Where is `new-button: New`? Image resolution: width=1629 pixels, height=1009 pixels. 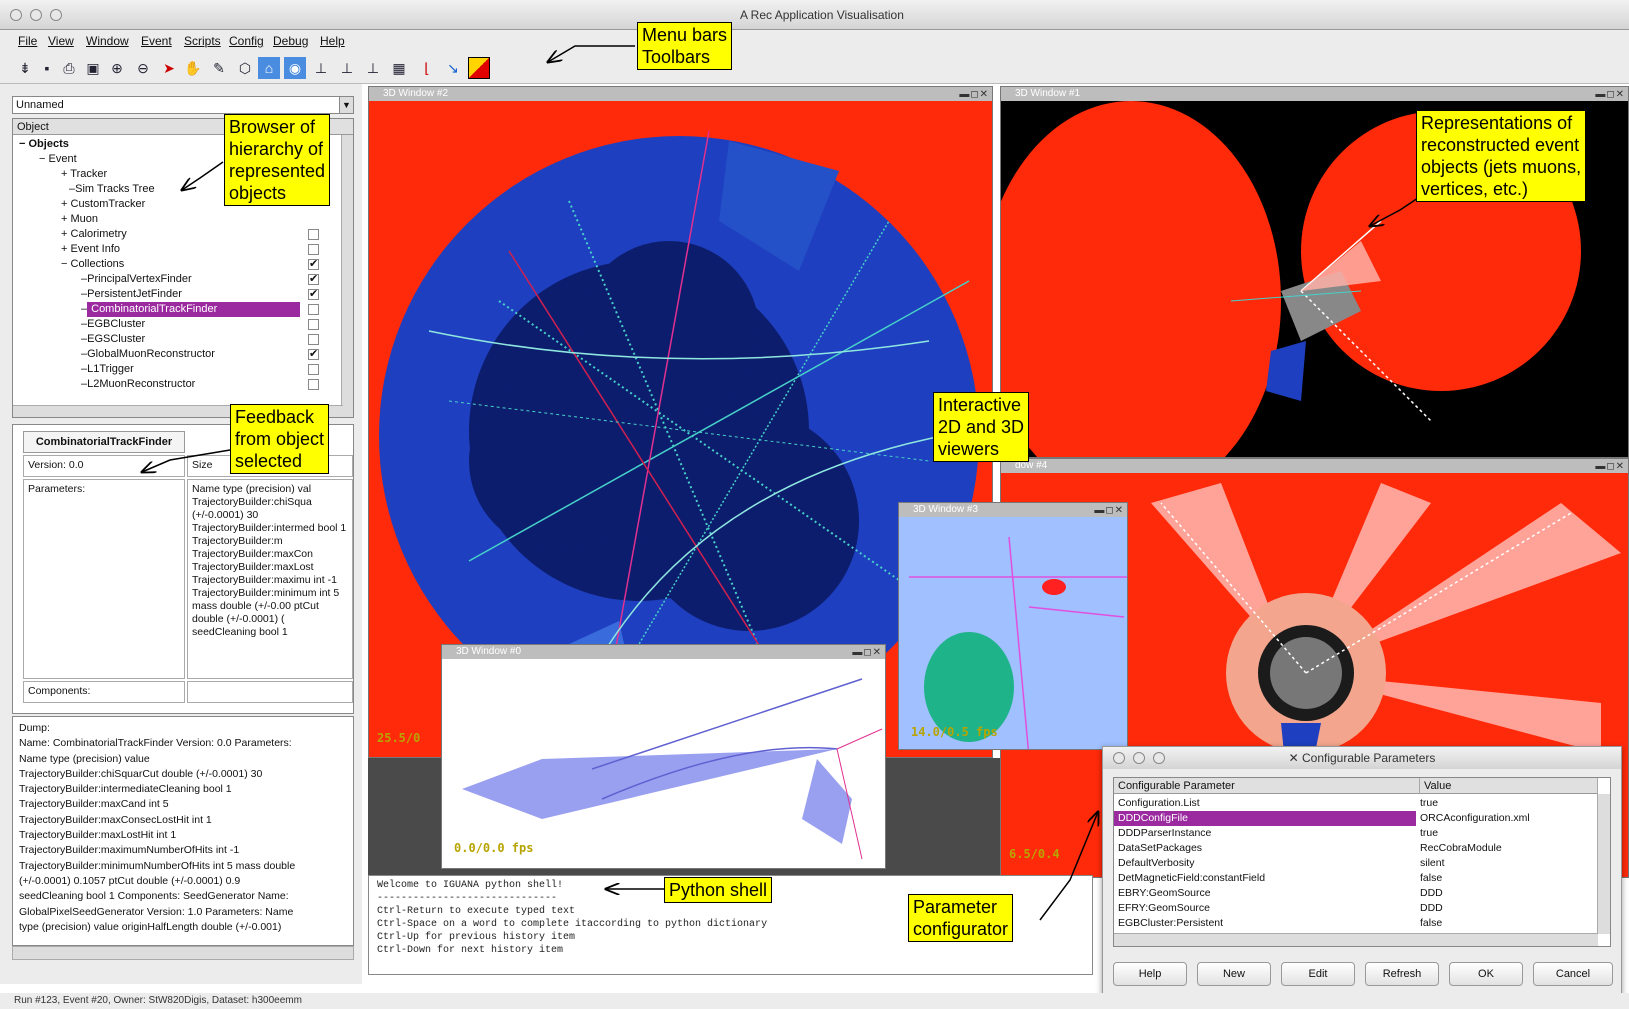
new-button: New is located at coordinates (1234, 974).